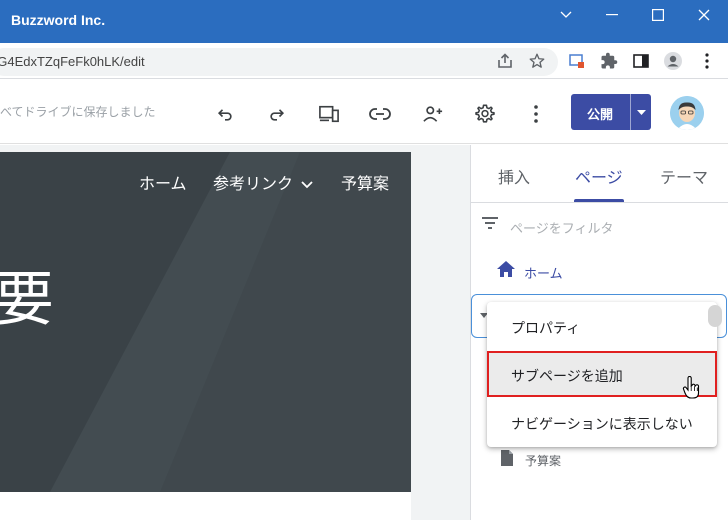 The height and width of the screenshot is (520, 728). I want to click on menu-item-hide-from-nav: ナビゲーションに表示しない, so click(602, 422).